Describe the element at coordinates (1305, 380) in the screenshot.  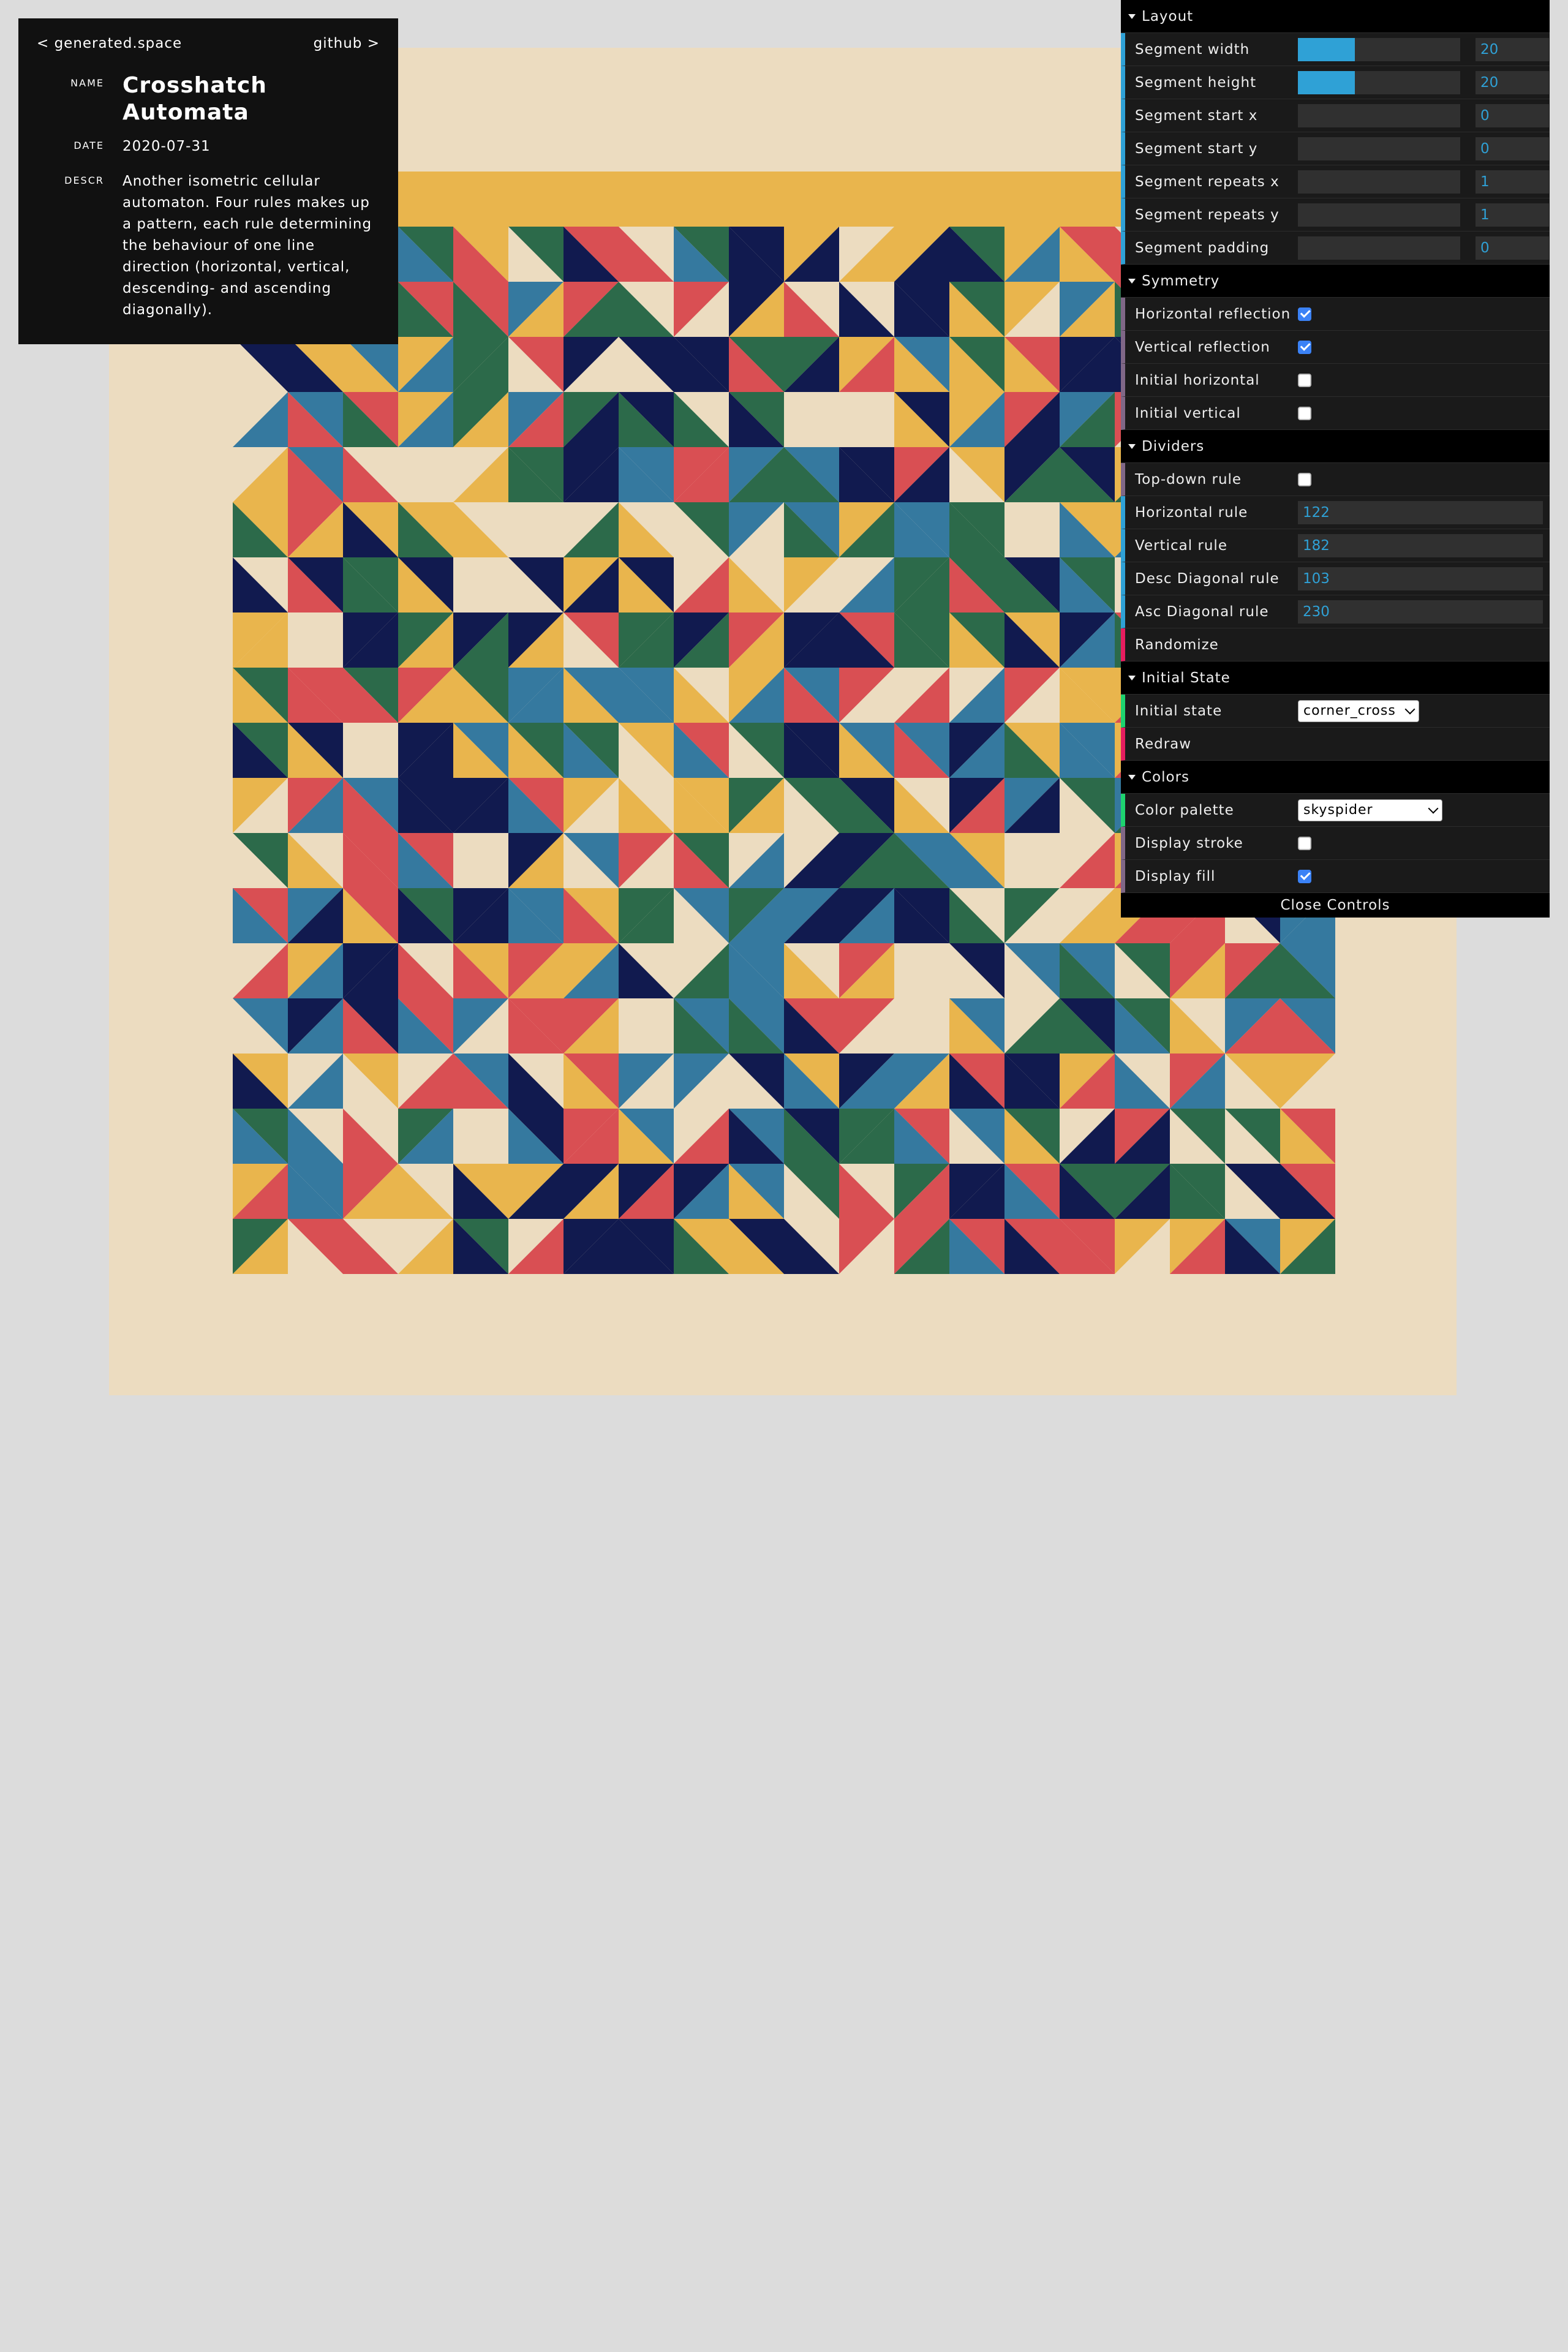
I see `initial-horizontal-checkbox` at that location.